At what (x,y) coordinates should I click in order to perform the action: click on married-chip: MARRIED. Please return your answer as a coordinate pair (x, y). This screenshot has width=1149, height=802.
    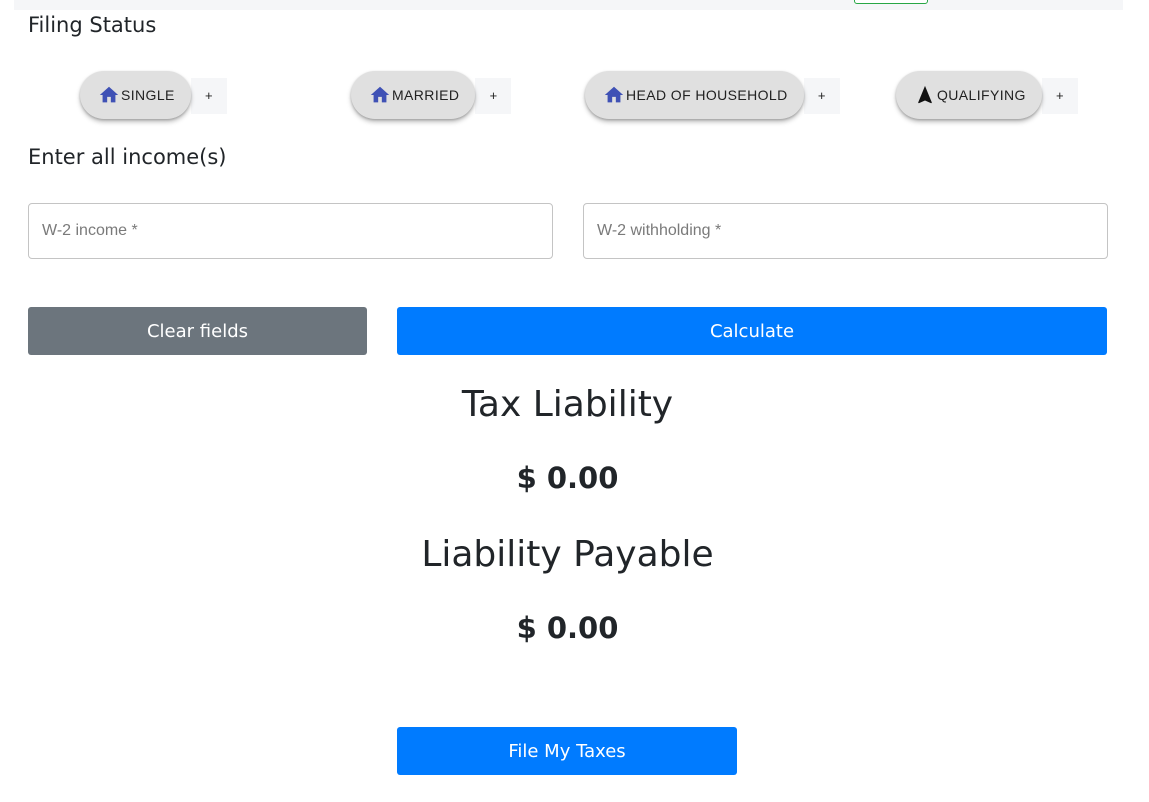
    Looking at the image, I should click on (413, 95).